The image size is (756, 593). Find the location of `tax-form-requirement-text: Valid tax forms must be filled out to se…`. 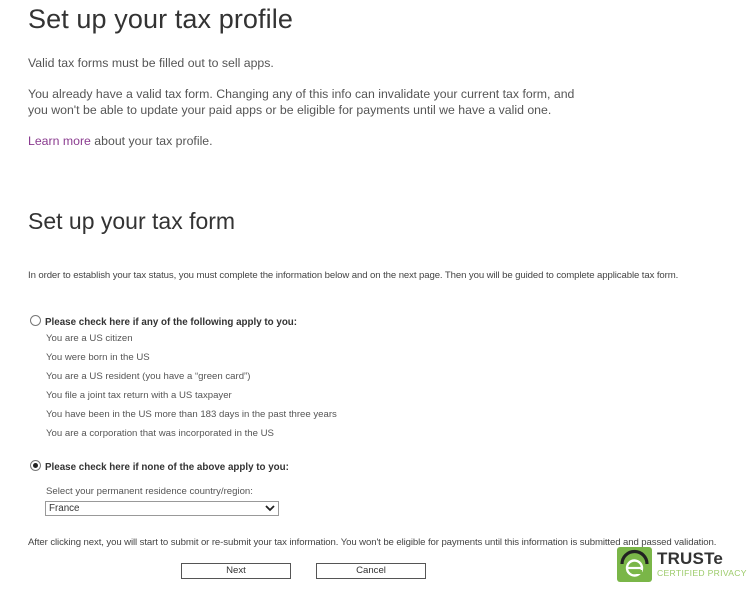

tax-form-requirement-text: Valid tax forms must be filled out to se… is located at coordinates (151, 63).